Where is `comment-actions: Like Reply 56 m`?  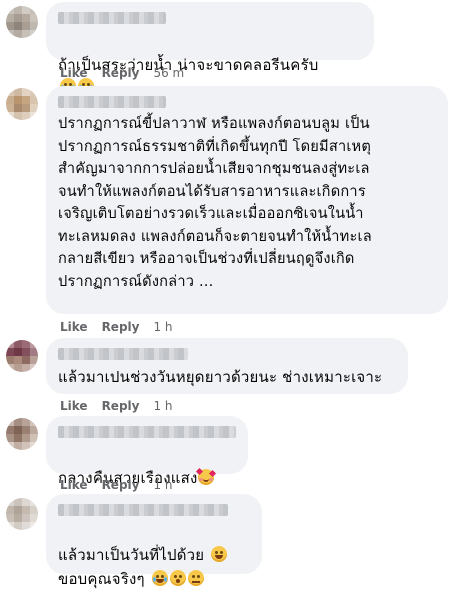
comment-actions: Like Reply 56 m is located at coordinates (122, 73).